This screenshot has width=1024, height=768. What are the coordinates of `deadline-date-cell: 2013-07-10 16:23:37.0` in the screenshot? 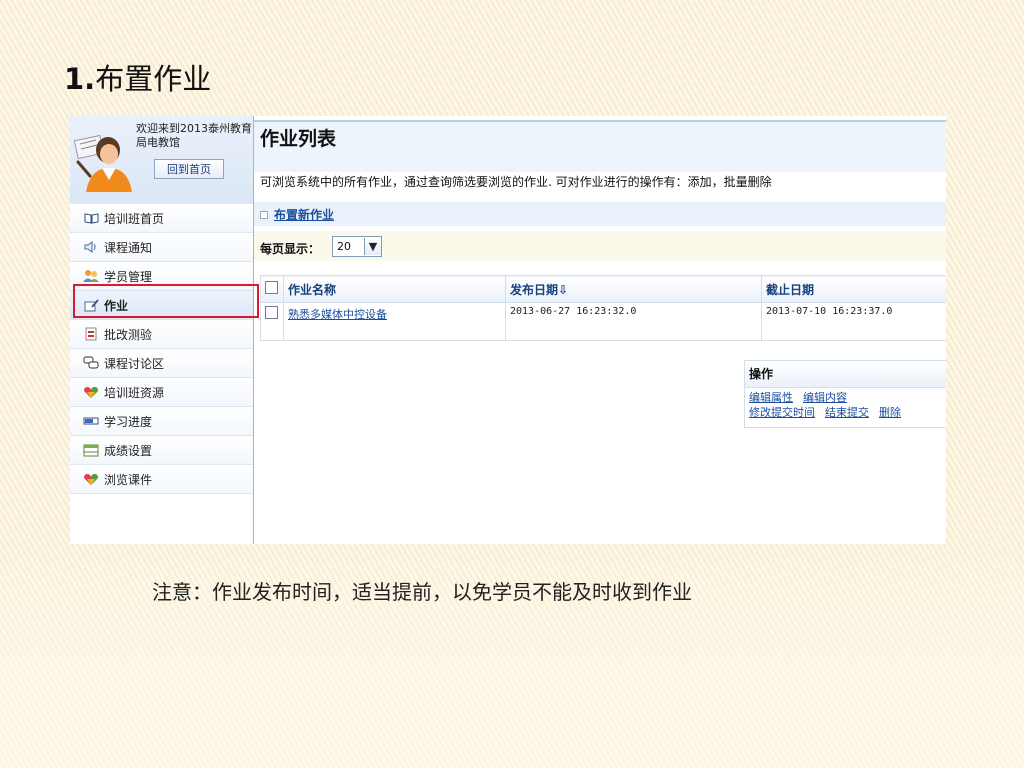 It's located at (853, 321).